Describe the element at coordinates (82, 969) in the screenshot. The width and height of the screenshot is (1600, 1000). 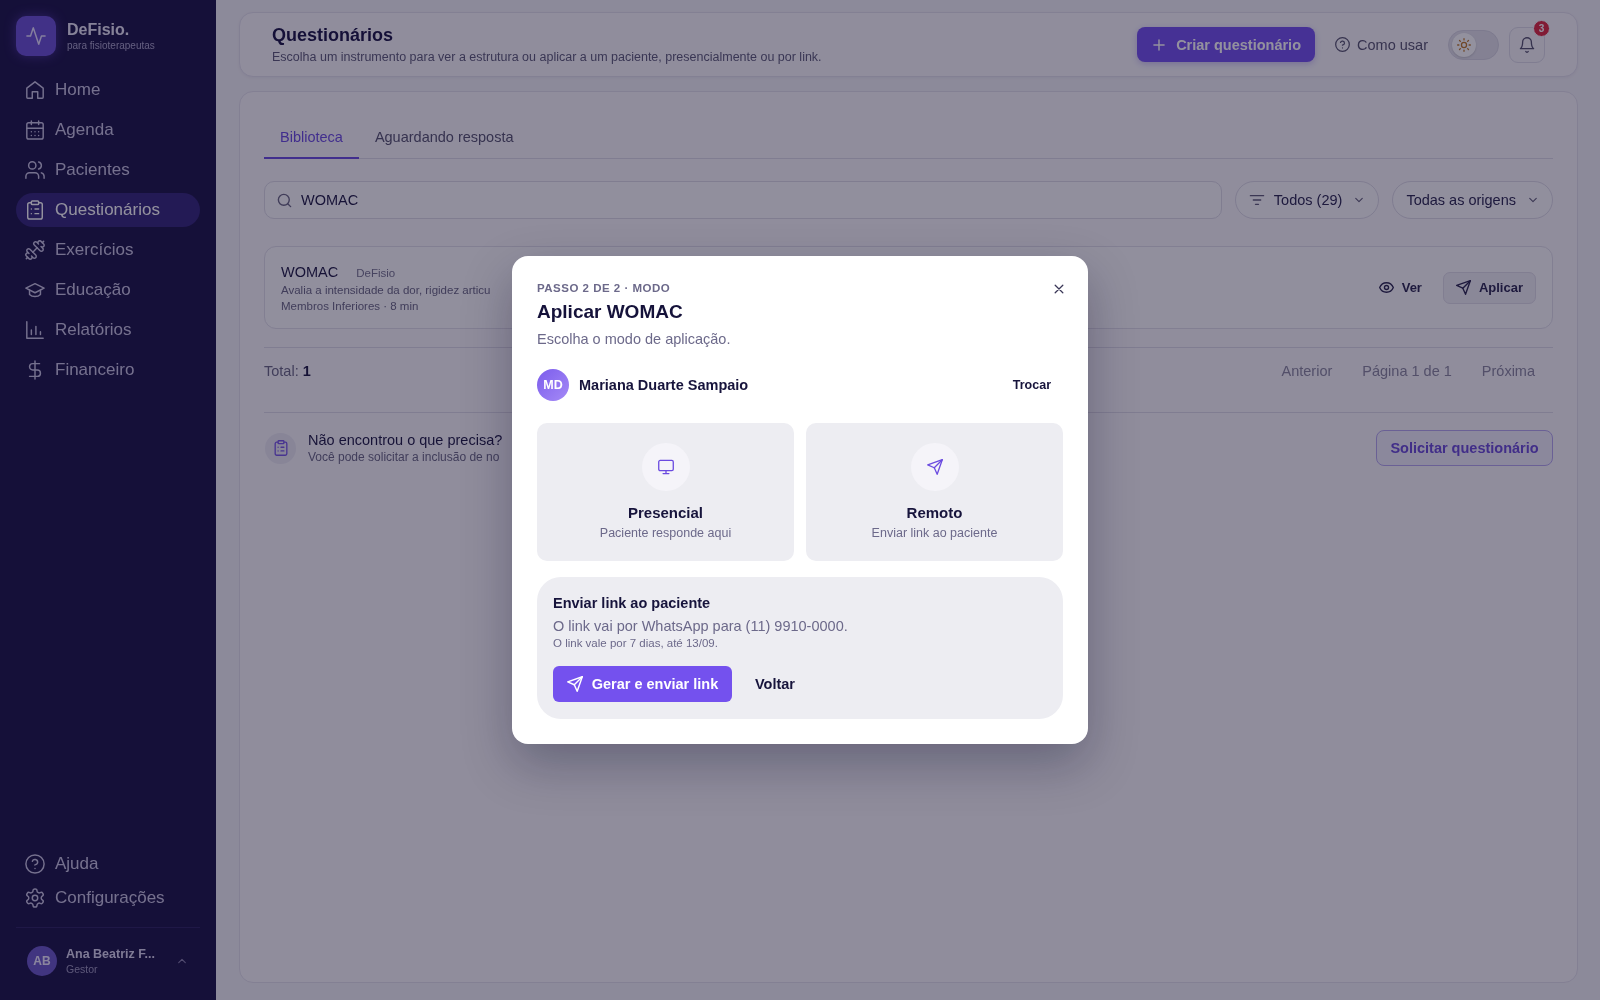
I see `user-role: Gestor` at that location.